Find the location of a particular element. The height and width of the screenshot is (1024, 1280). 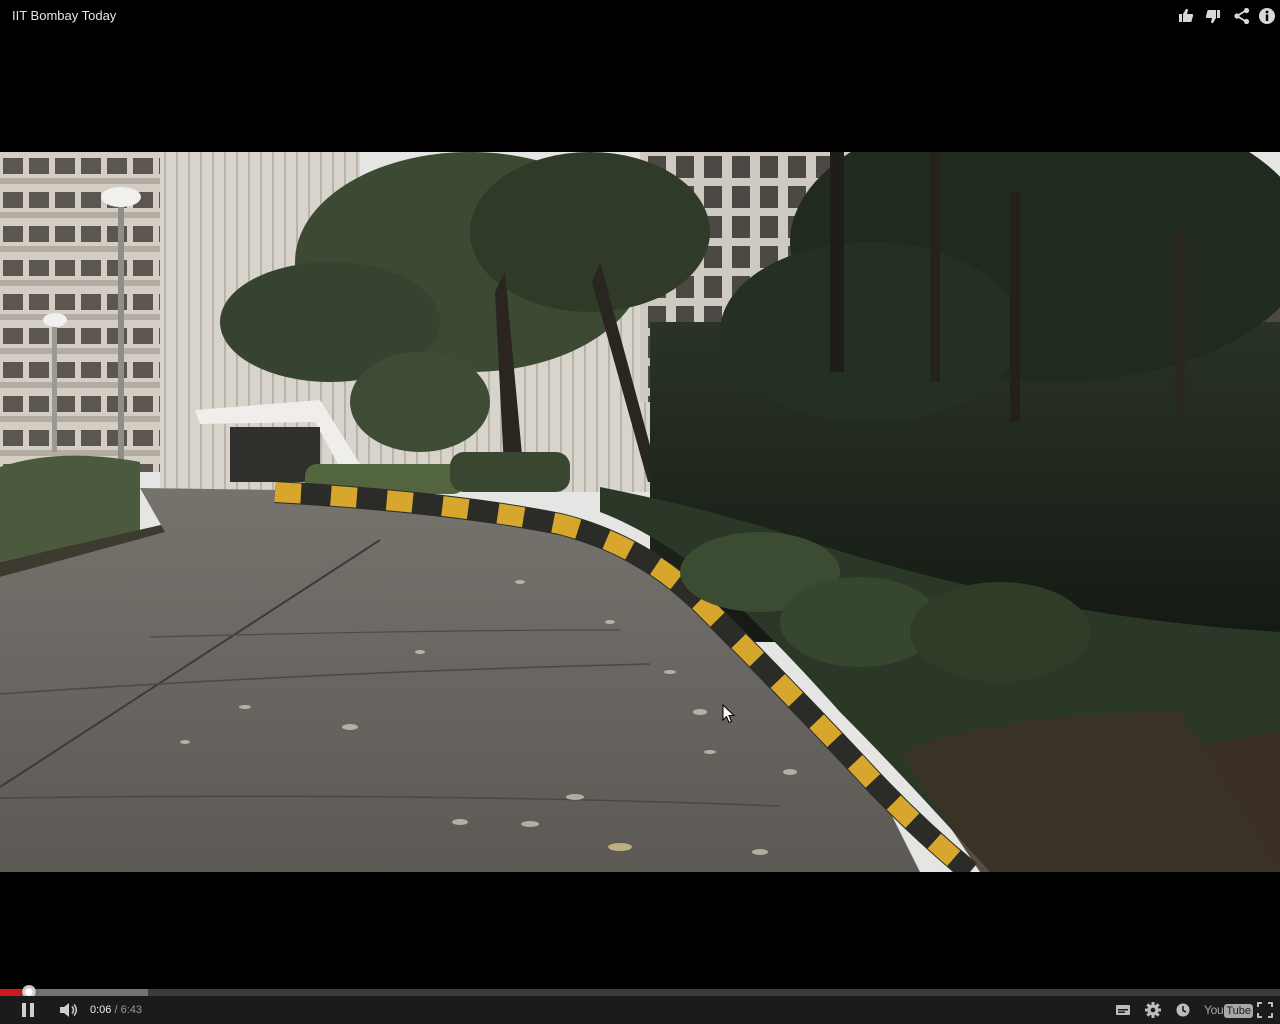

control-bar: 0:06 / 6:43 You Tube is located at coordinates (640, 1010).